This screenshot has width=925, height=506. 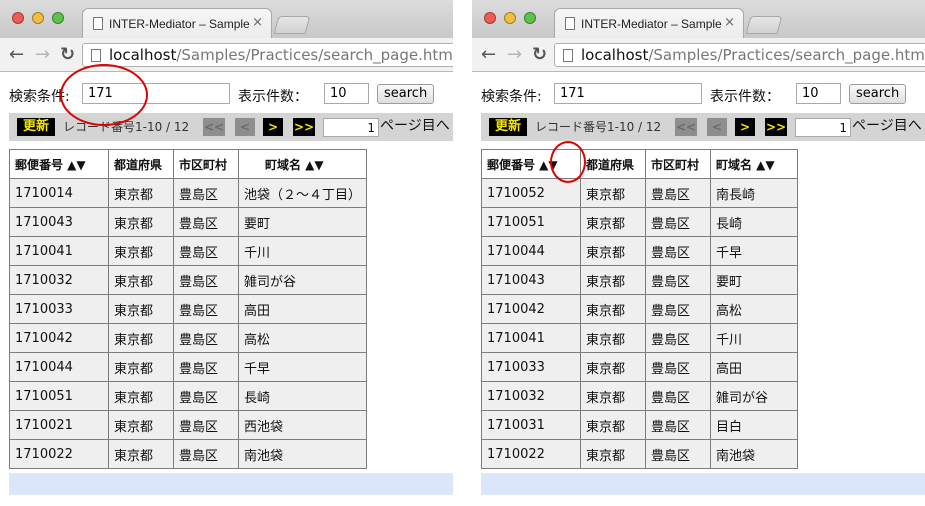 What do you see at coordinates (59, 280) in the screenshot?
I see `cell-postal-code: 1710032` at bounding box center [59, 280].